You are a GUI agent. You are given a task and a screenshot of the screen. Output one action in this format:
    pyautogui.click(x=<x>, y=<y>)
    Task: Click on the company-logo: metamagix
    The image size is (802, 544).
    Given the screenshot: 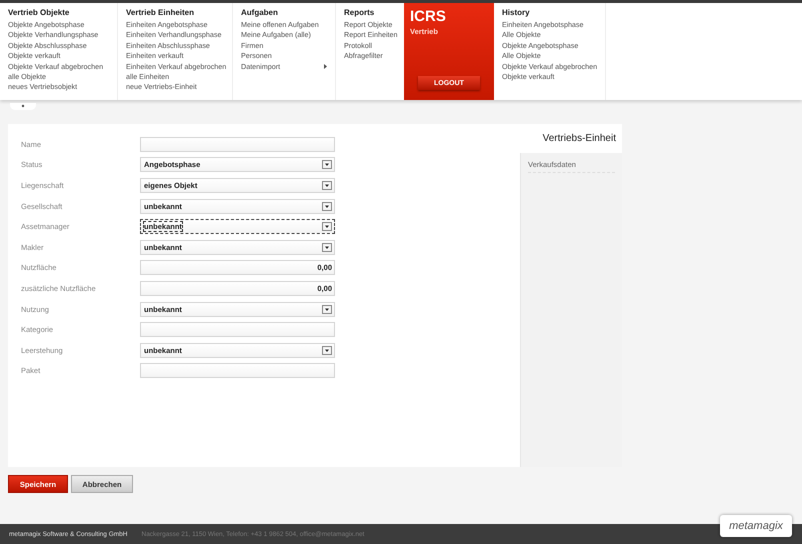 What is the action you would take?
    pyautogui.click(x=756, y=526)
    